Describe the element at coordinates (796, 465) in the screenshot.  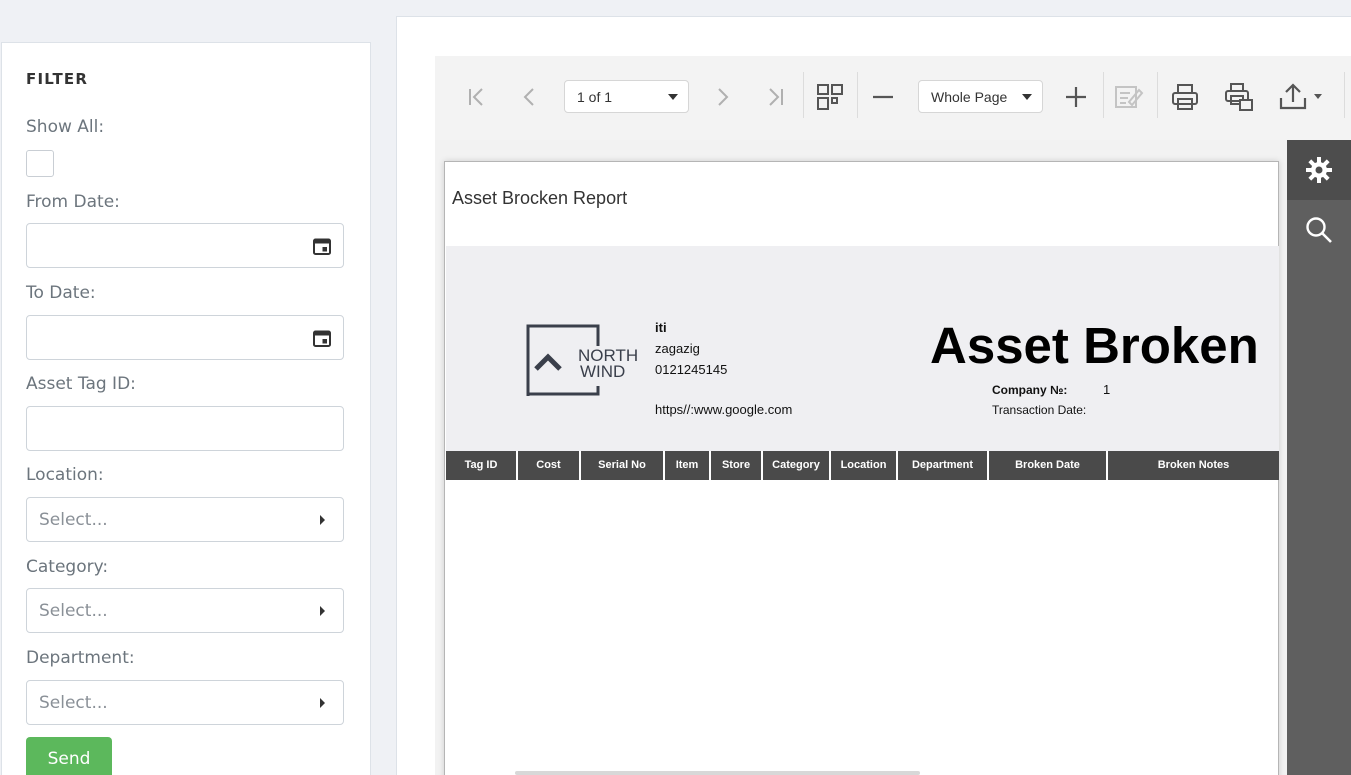
I see `column-header: Category` at that location.